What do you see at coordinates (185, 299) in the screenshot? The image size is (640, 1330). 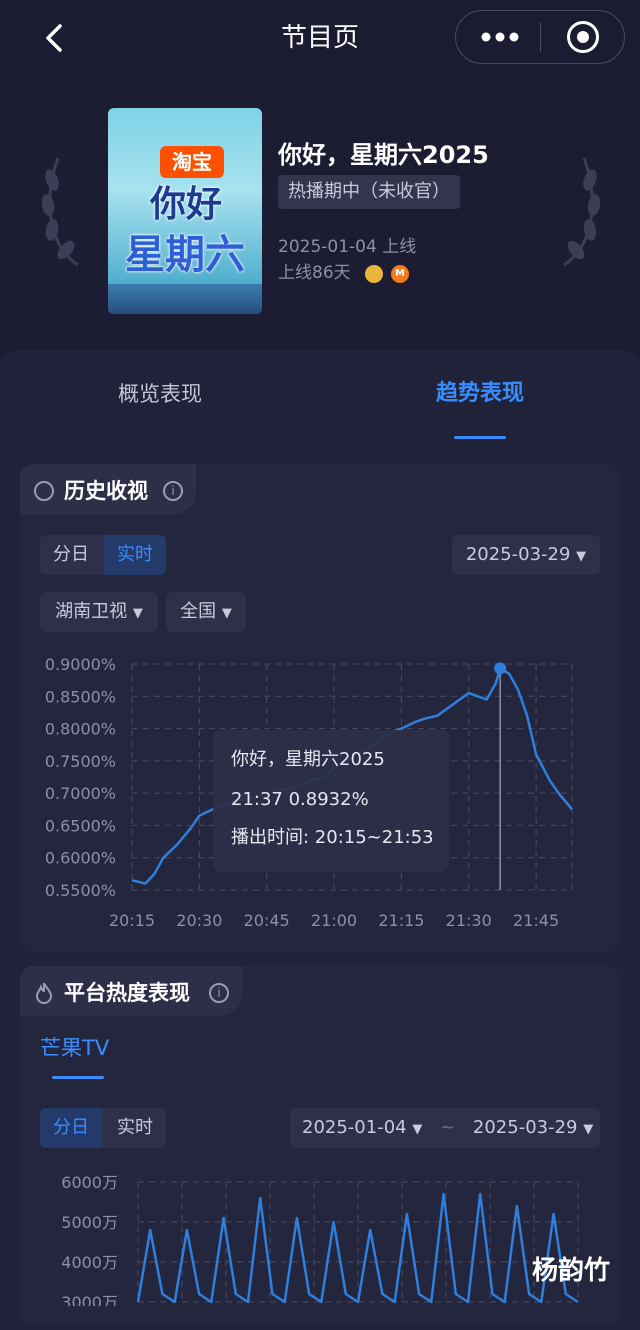 I see `poster-stage` at bounding box center [185, 299].